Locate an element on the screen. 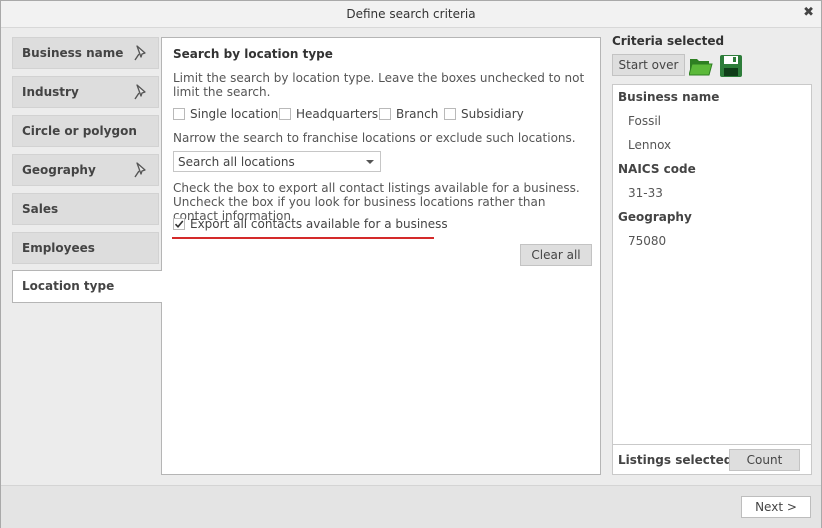 Image resolution: width=822 pixels, height=528 pixels. listings-count-bar: Listings selected: Count is located at coordinates (712, 459).